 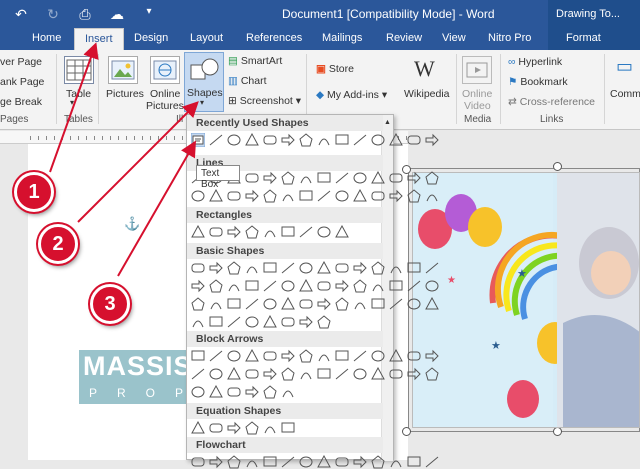 I want to click on tab-references: References, so click(x=274, y=38).